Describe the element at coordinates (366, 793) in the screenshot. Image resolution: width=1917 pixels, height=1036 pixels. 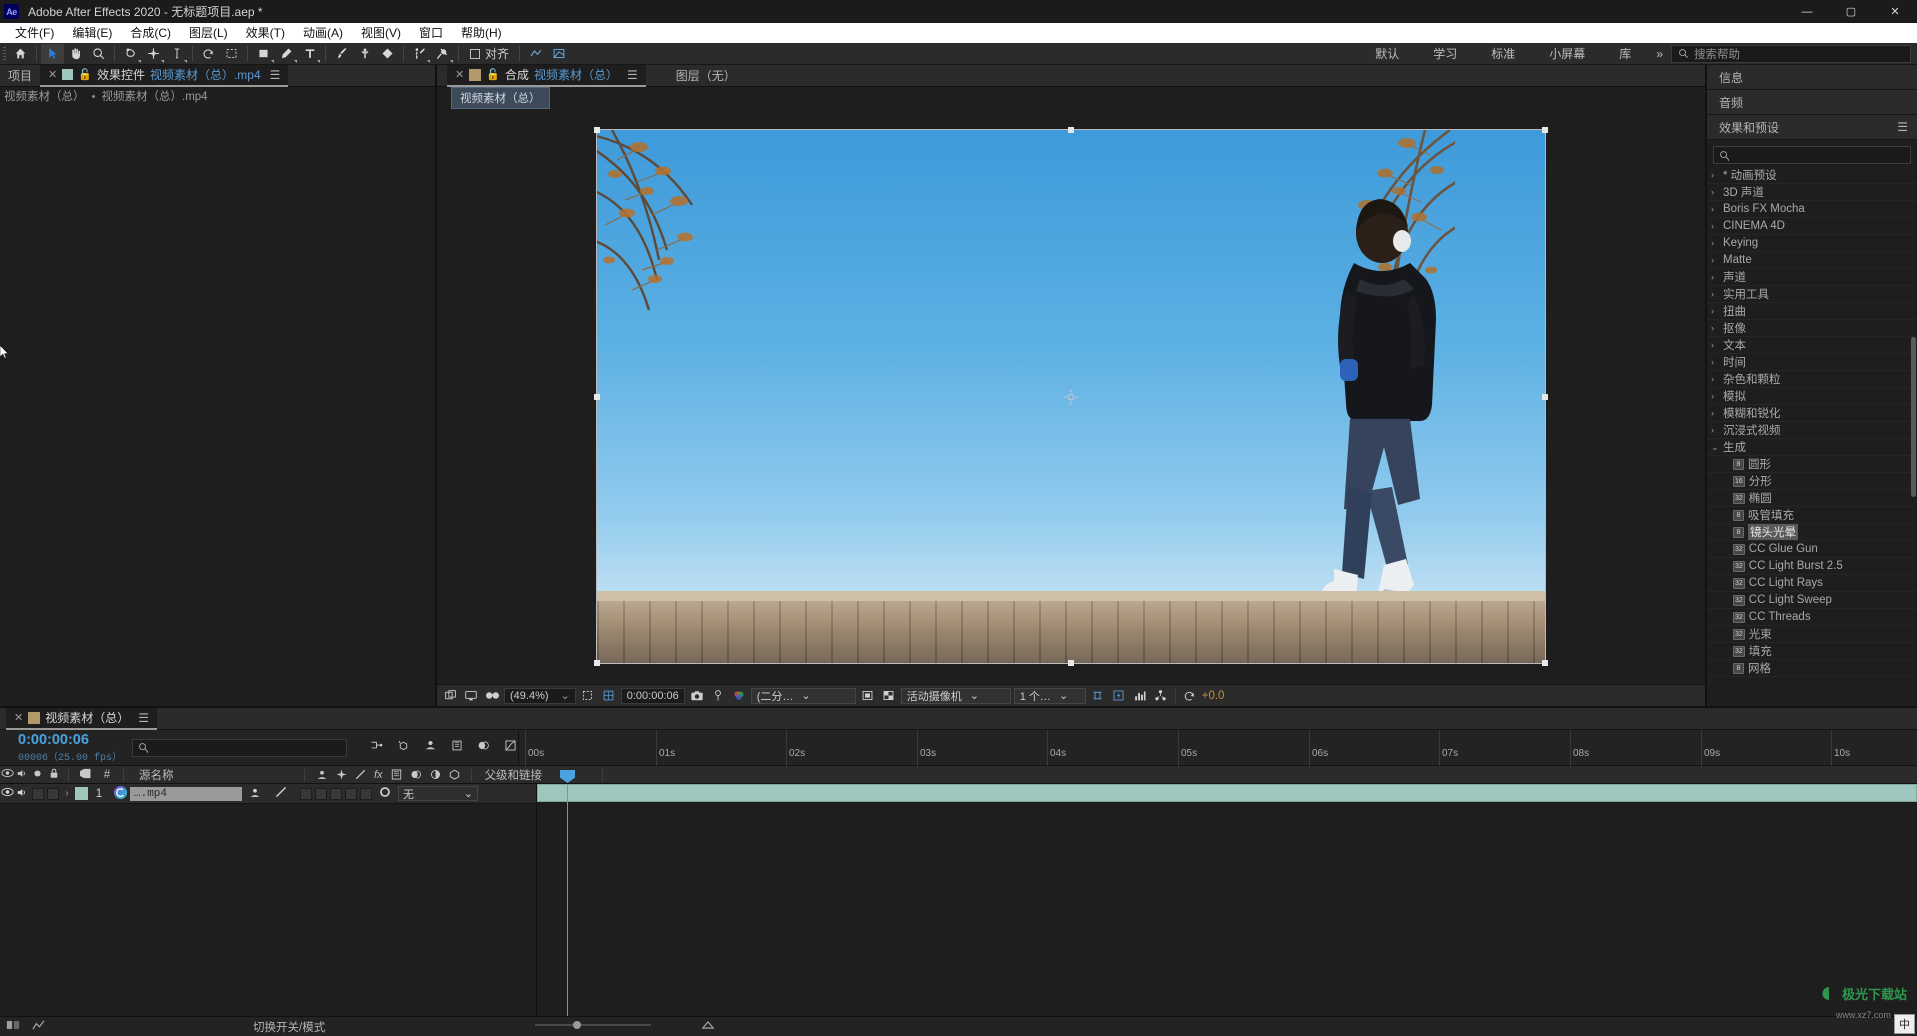
I see `layer-3d-toggle` at that location.